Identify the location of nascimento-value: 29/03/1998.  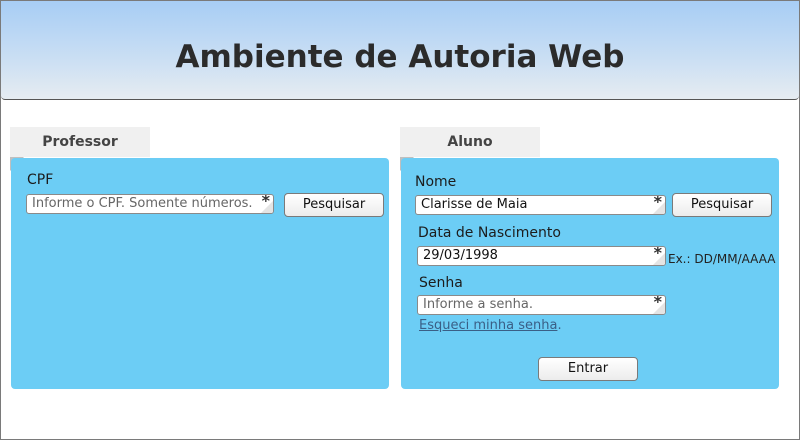
(460, 255).